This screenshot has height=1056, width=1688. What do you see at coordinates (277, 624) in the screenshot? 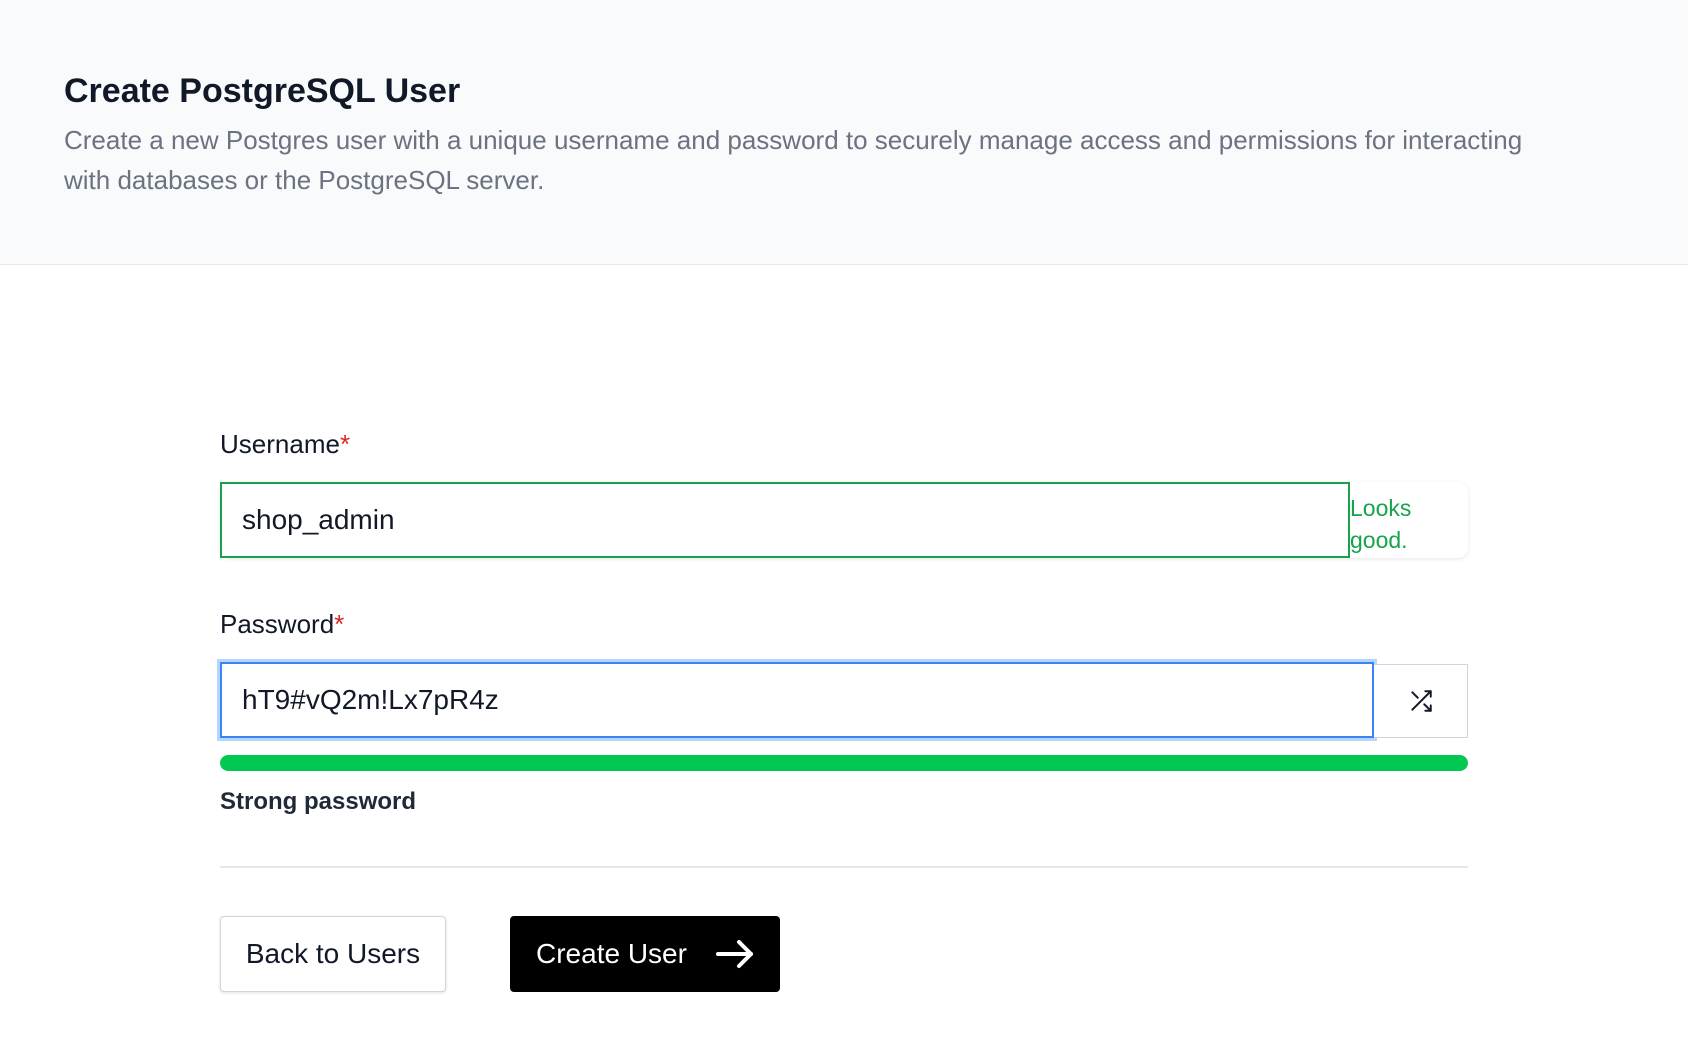
I see `password-label-text: Password` at bounding box center [277, 624].